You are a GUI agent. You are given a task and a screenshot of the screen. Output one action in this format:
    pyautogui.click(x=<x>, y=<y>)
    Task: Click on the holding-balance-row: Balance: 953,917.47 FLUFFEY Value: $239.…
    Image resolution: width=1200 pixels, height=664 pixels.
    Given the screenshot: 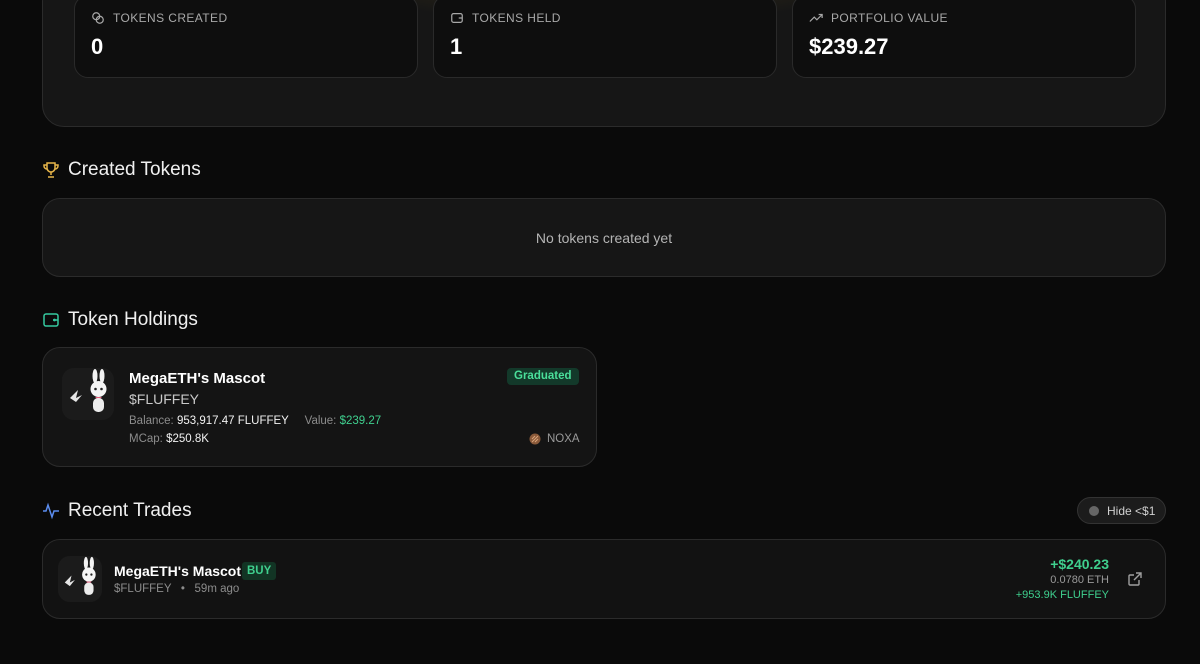 What is the action you would take?
    pyautogui.click(x=255, y=421)
    